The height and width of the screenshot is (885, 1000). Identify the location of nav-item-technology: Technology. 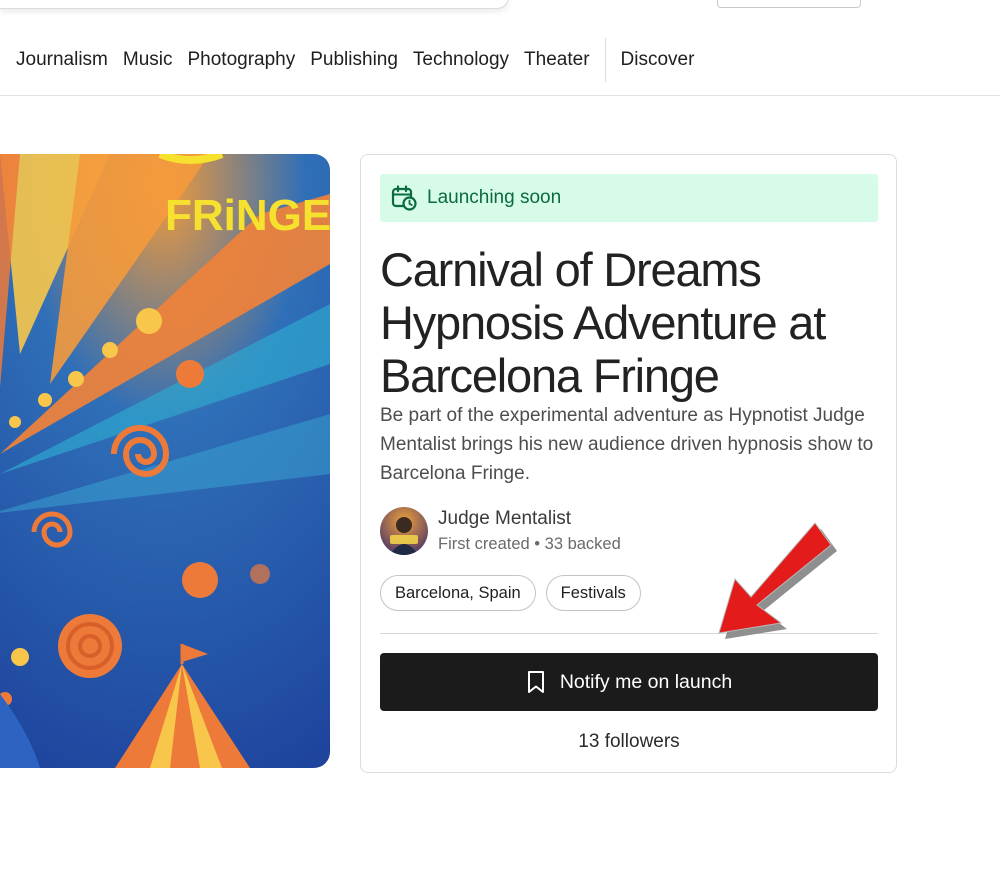
(461, 60).